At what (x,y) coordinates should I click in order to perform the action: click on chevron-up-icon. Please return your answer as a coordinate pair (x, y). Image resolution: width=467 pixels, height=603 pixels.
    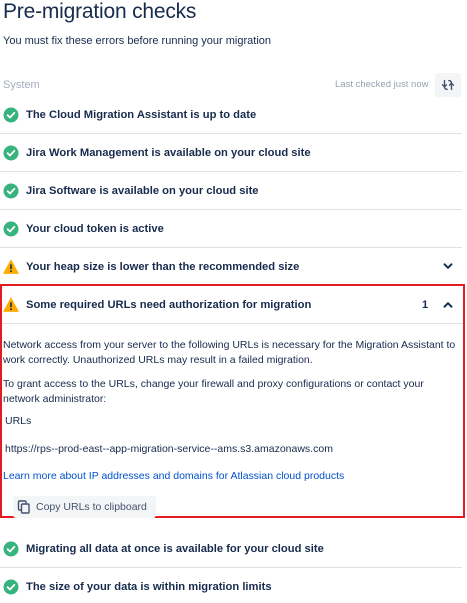
    Looking at the image, I should click on (448, 305).